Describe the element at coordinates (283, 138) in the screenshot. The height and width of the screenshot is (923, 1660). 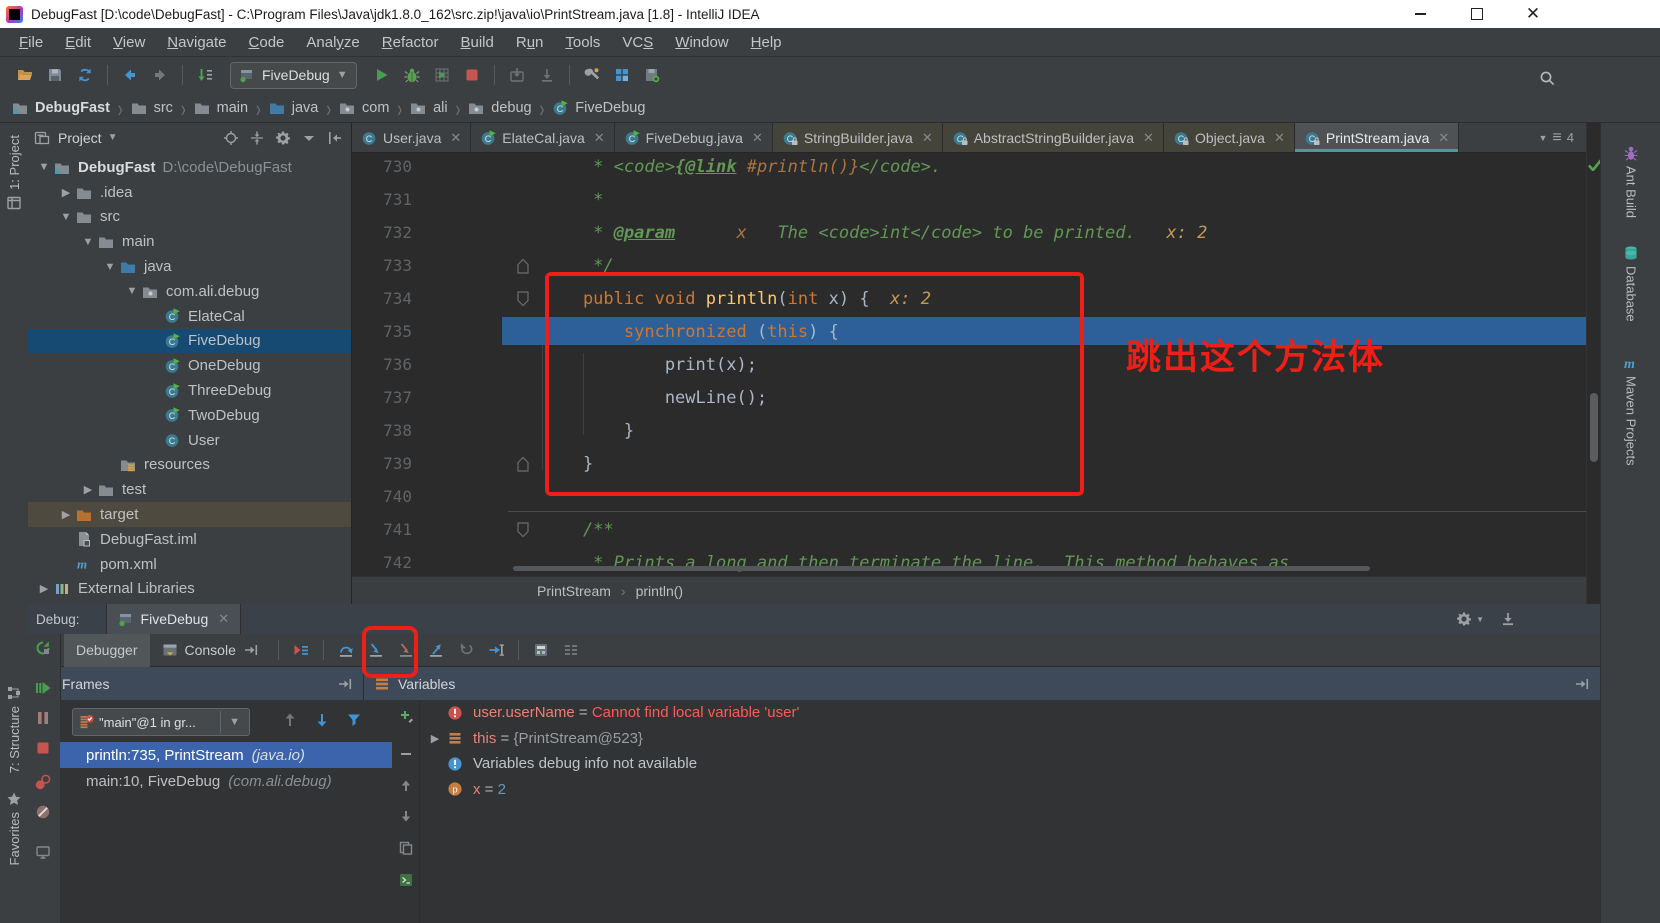
I see `gear-icon` at that location.